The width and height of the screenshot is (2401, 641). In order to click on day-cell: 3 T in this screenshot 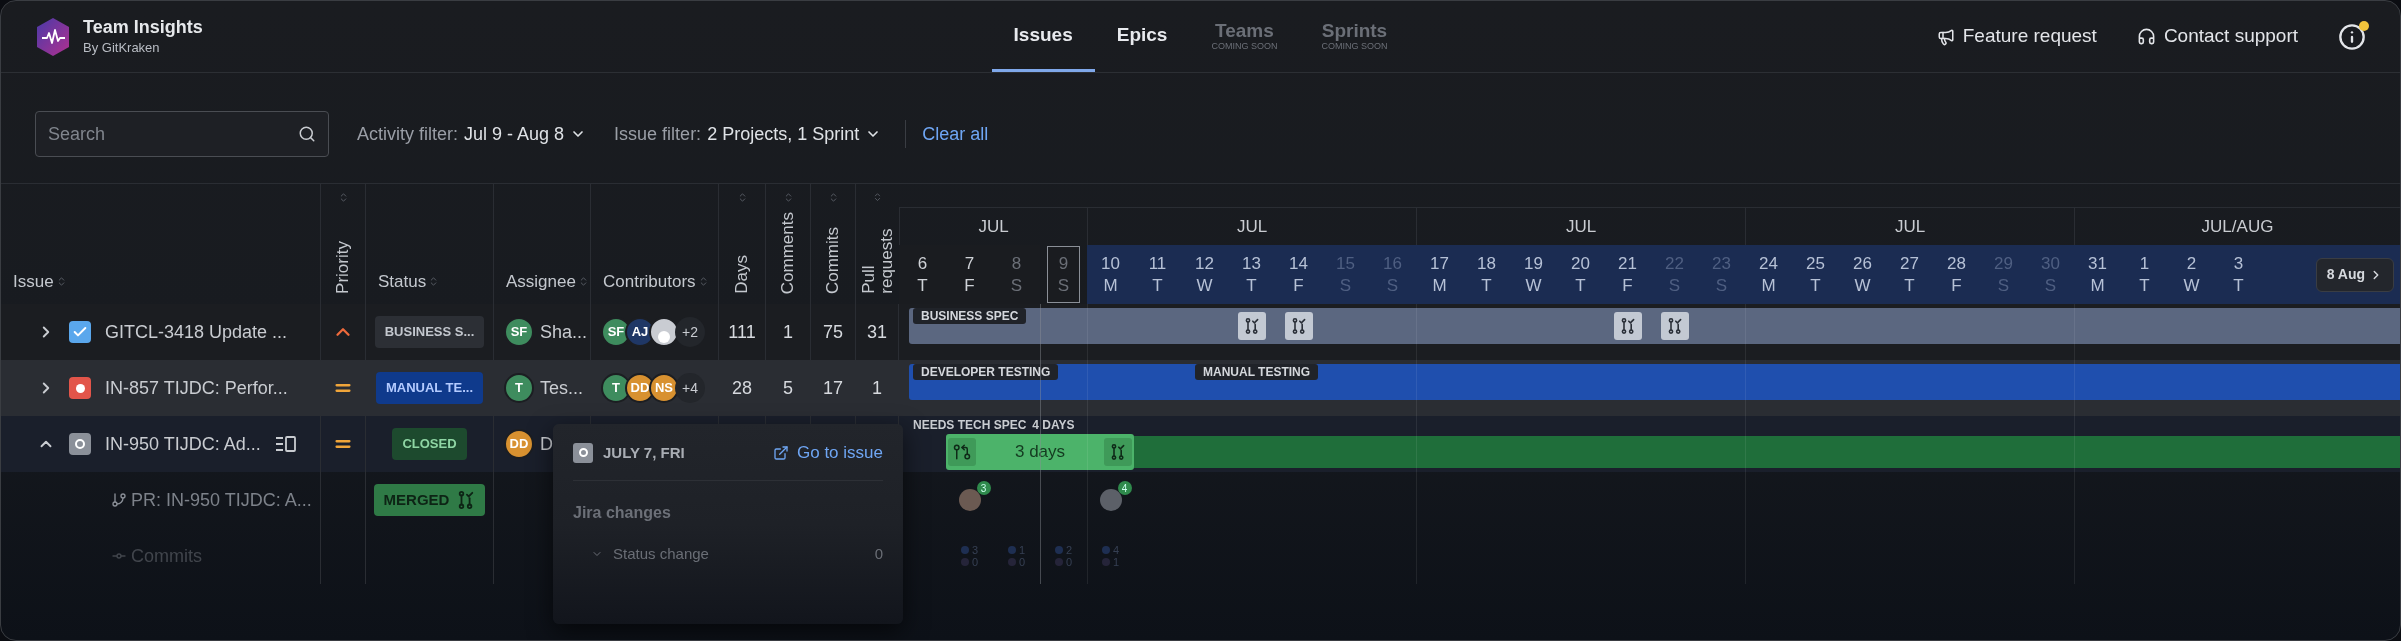, I will do `click(2238, 274)`.